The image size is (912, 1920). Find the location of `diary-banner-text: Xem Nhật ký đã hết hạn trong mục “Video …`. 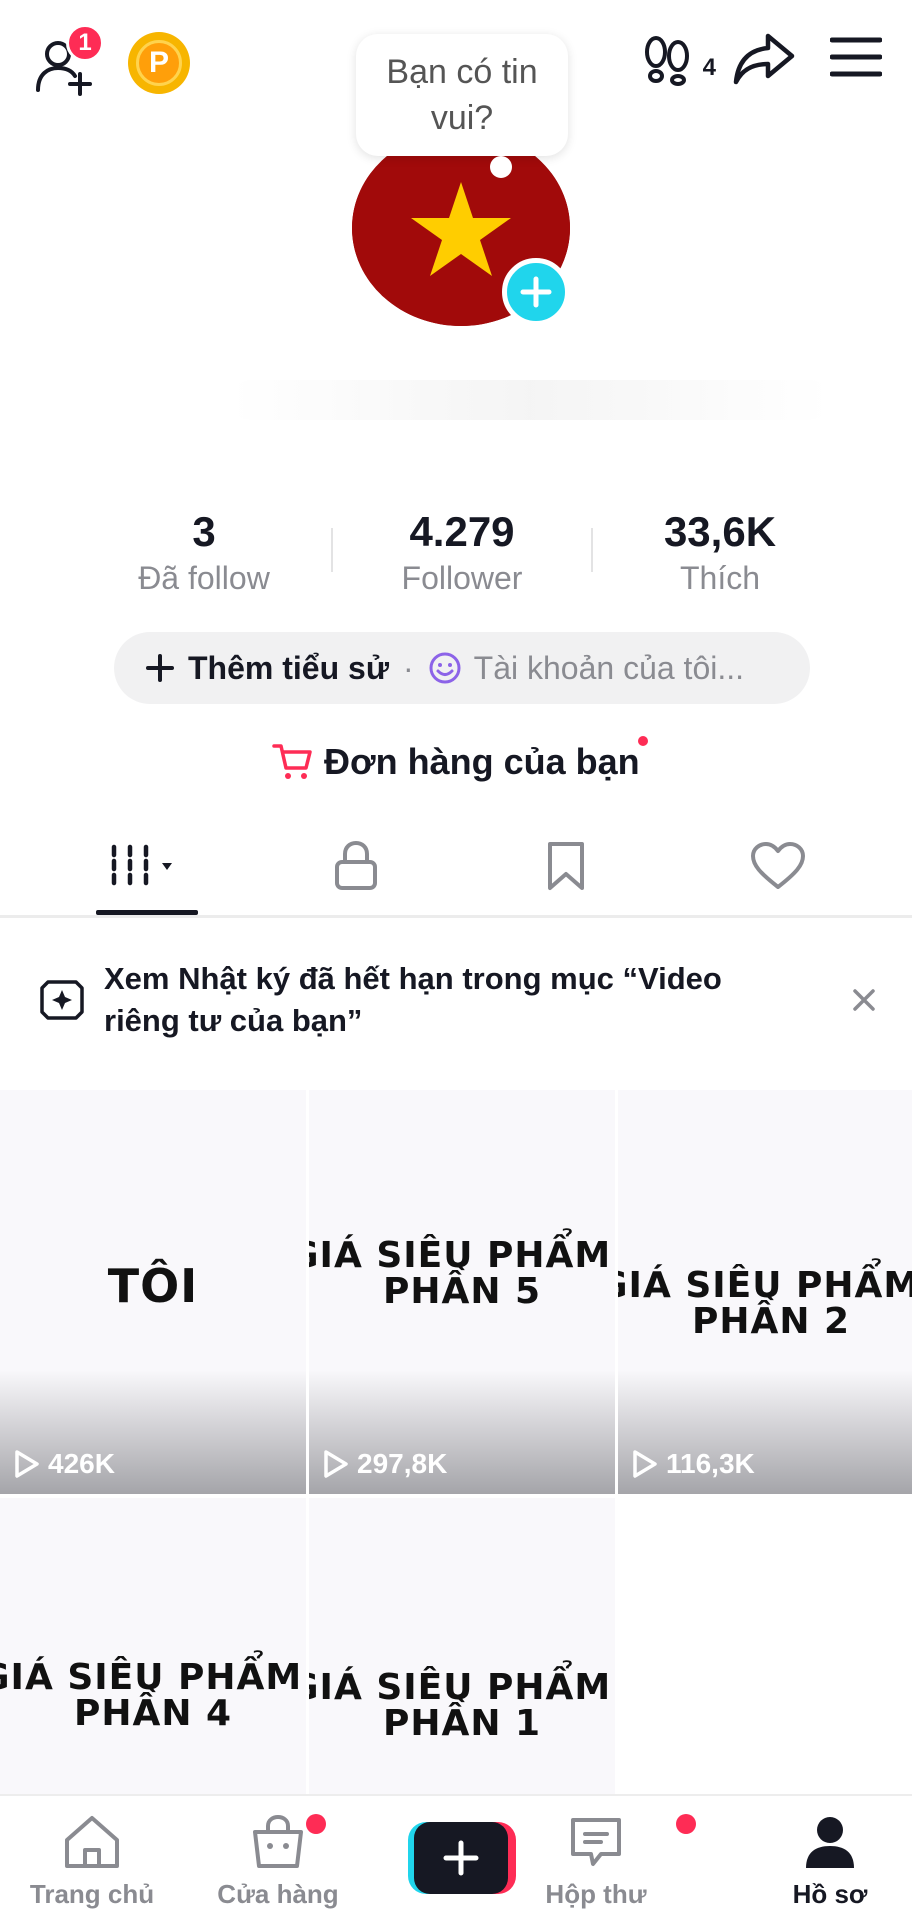

diary-banner-text: Xem Nhật ký đã hết hạn trong mục “Video … is located at coordinates (454, 1000).